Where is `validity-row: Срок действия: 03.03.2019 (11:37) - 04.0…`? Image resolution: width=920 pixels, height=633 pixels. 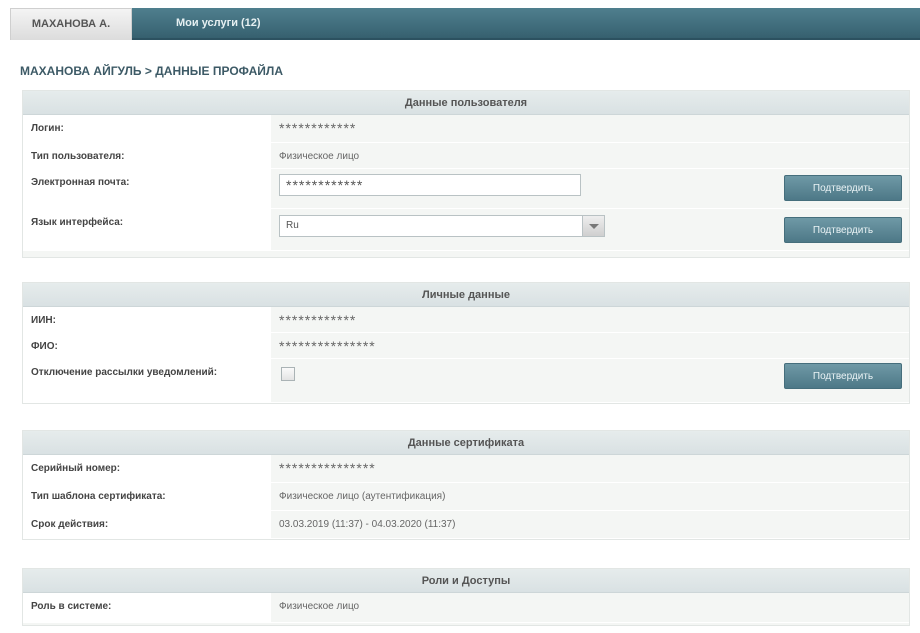 validity-row: Срок действия: 03.03.2019 (11:37) - 04.0… is located at coordinates (466, 525).